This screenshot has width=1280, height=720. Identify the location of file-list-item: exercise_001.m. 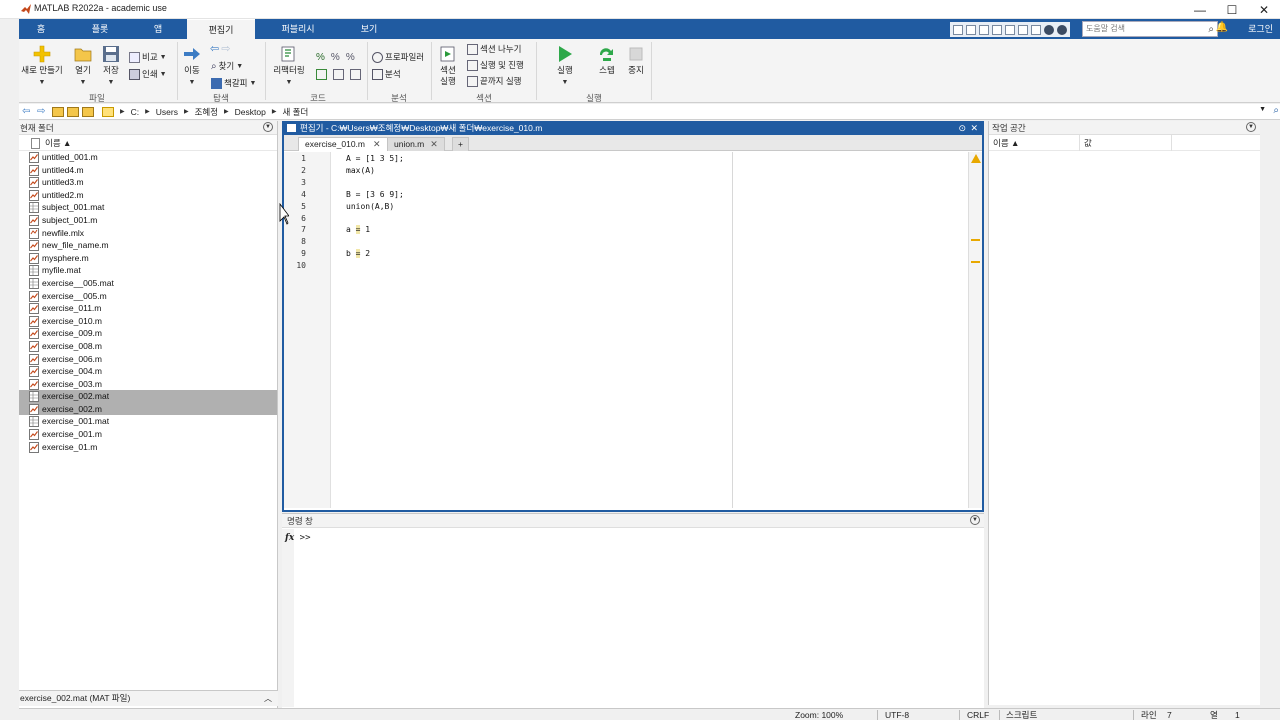
(148, 434).